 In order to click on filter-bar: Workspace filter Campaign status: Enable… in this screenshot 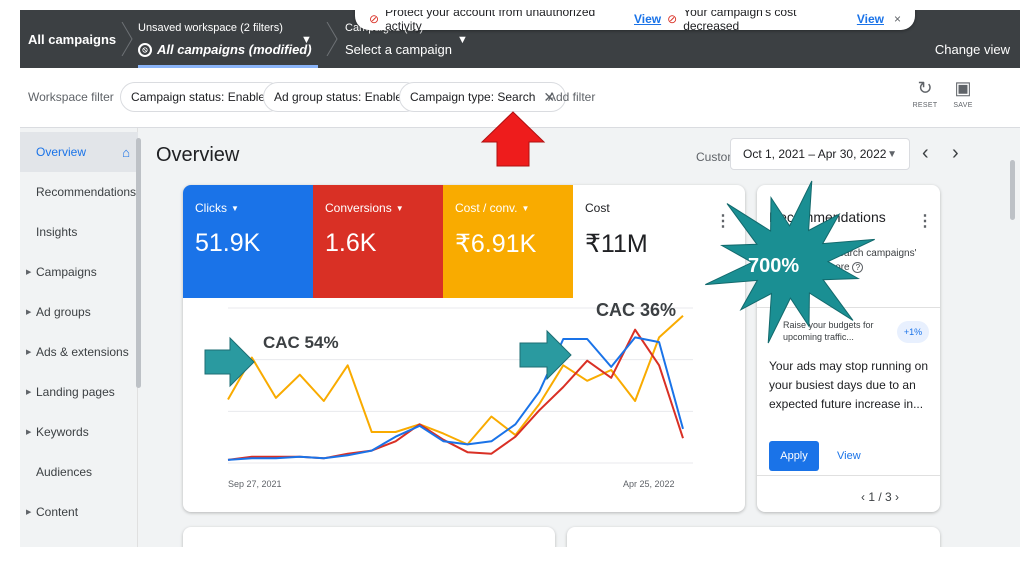, I will do `click(520, 98)`.